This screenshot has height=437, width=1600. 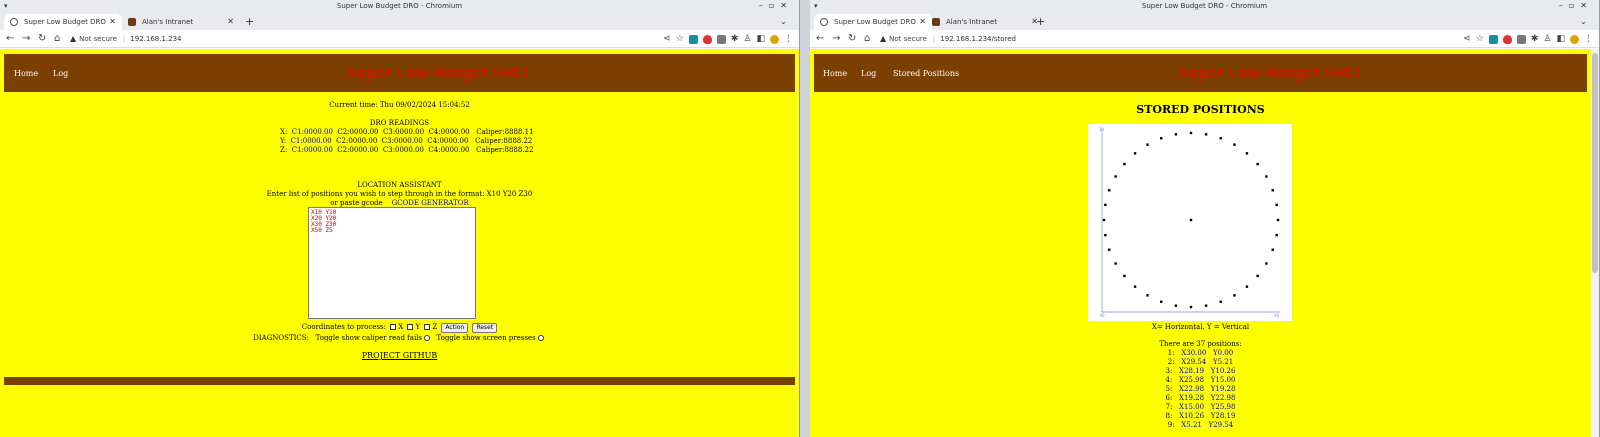 I want to click on checkbox-z, so click(x=427, y=327).